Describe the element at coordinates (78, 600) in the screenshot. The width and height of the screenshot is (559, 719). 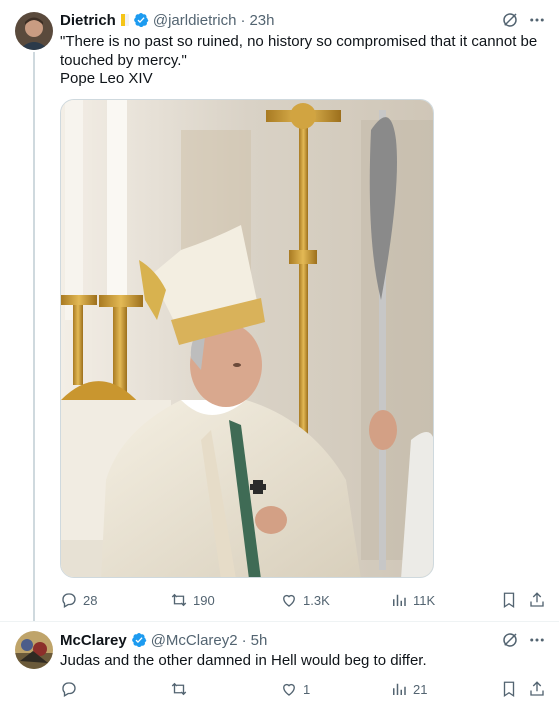
I see `reply-button: 28` at that location.